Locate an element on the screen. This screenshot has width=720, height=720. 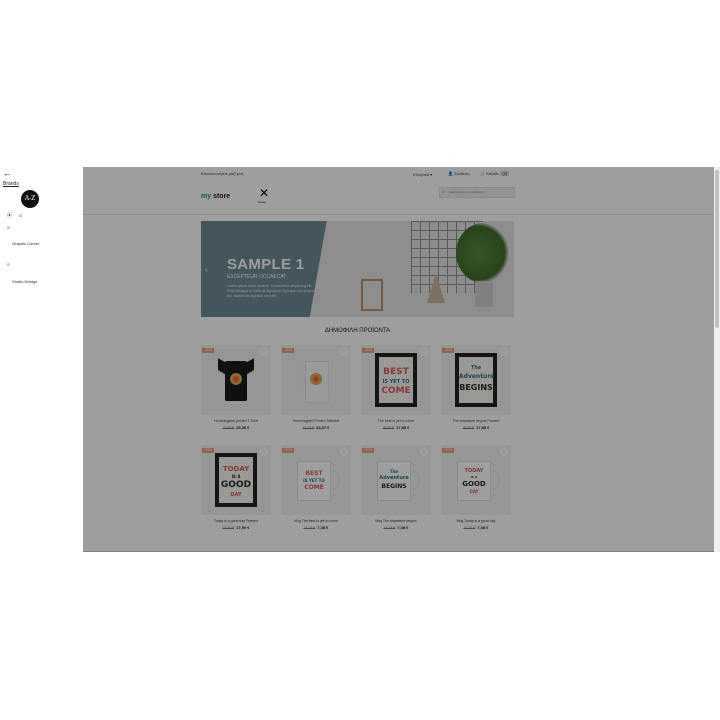
scrollbar-thumb is located at coordinates (717, 249).